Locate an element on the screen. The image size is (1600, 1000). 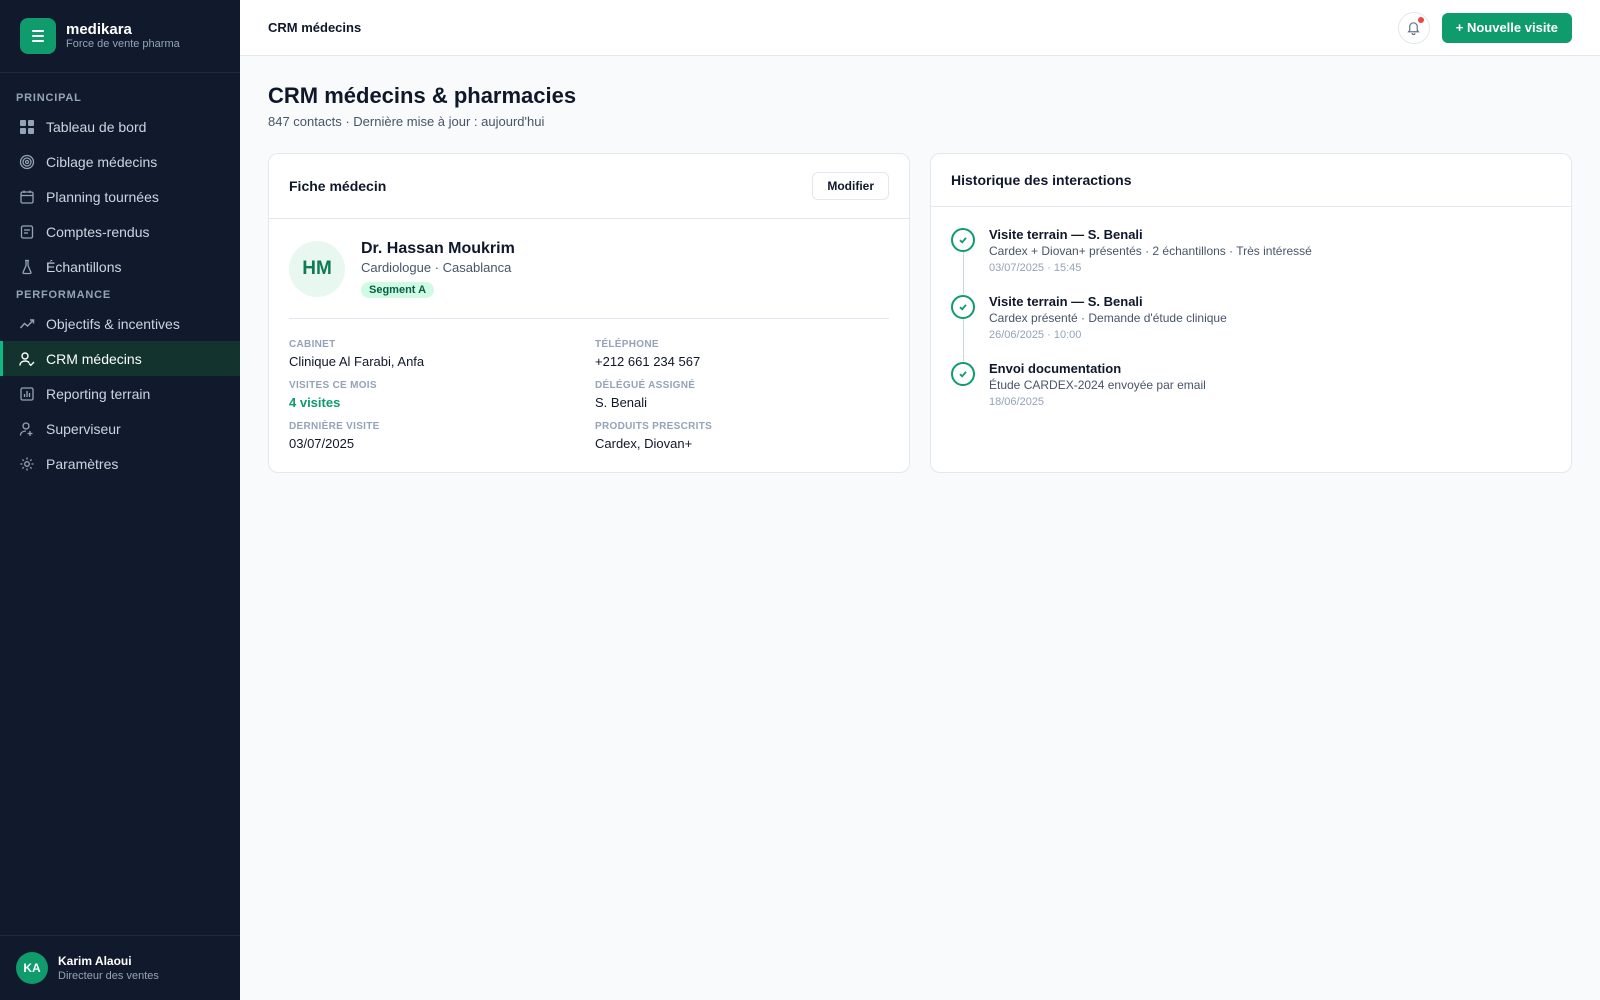
target-icon is located at coordinates (27, 161).